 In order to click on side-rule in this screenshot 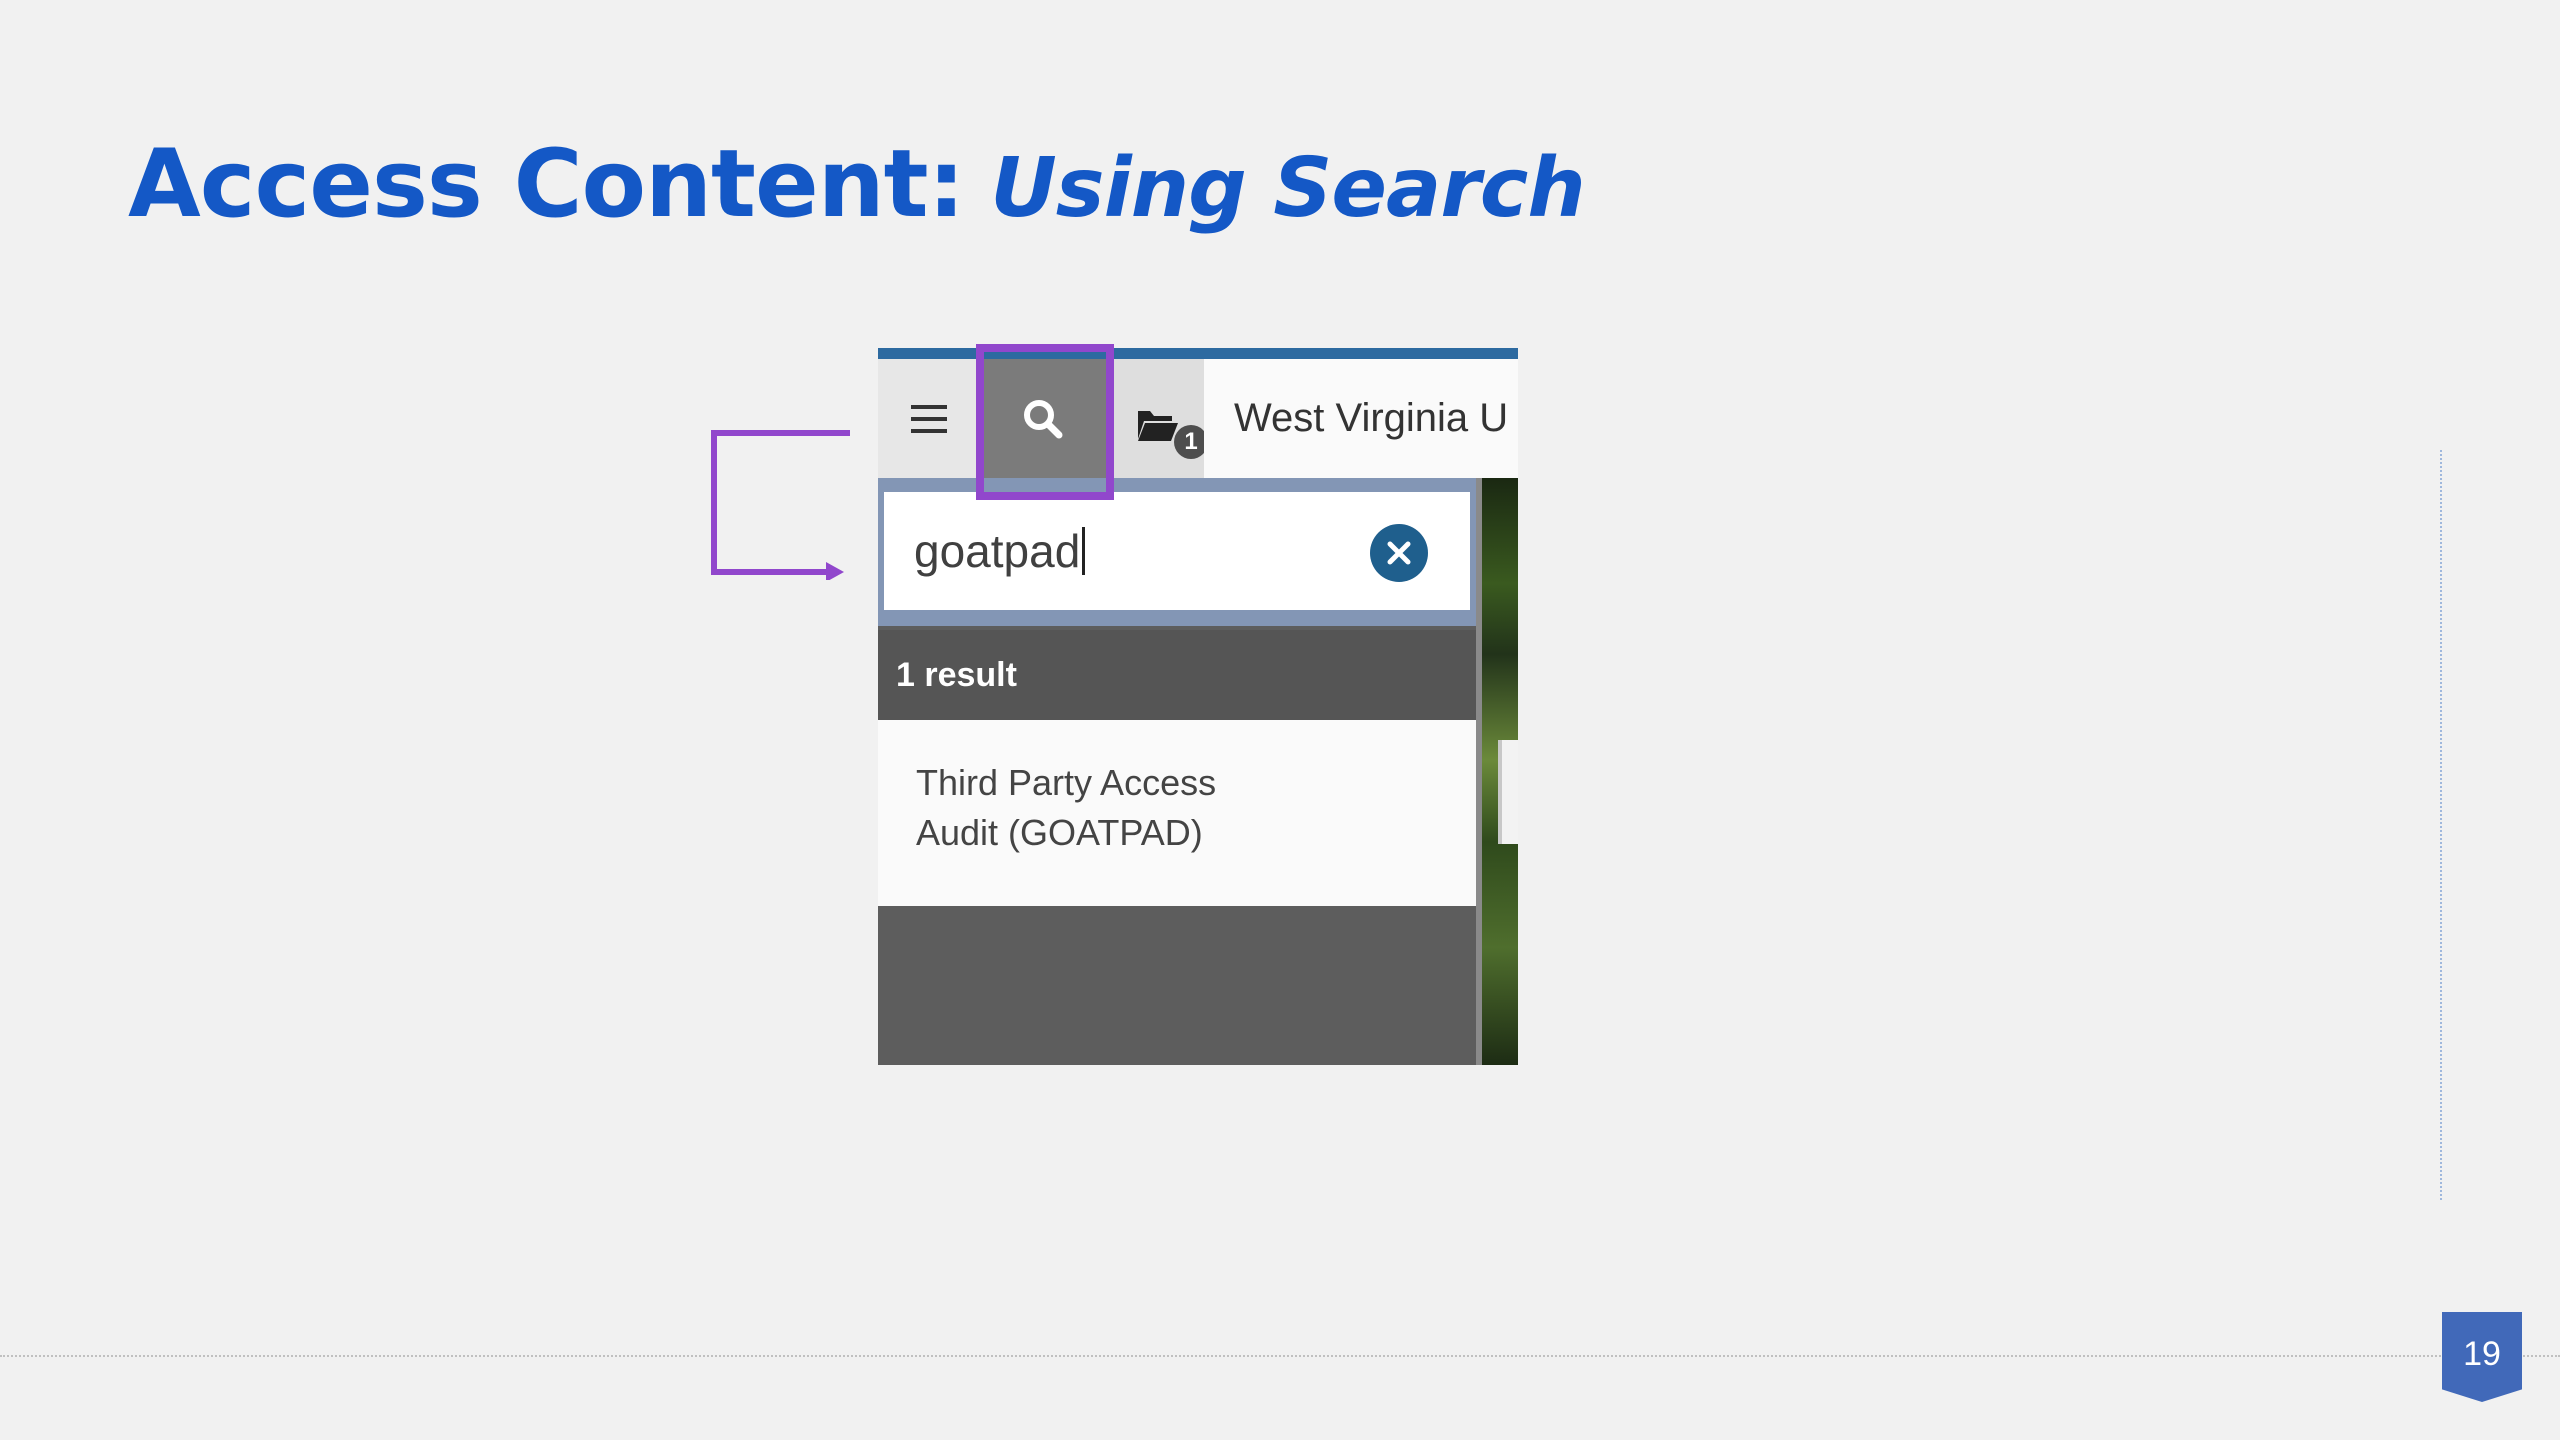, I will do `click(2441, 825)`.